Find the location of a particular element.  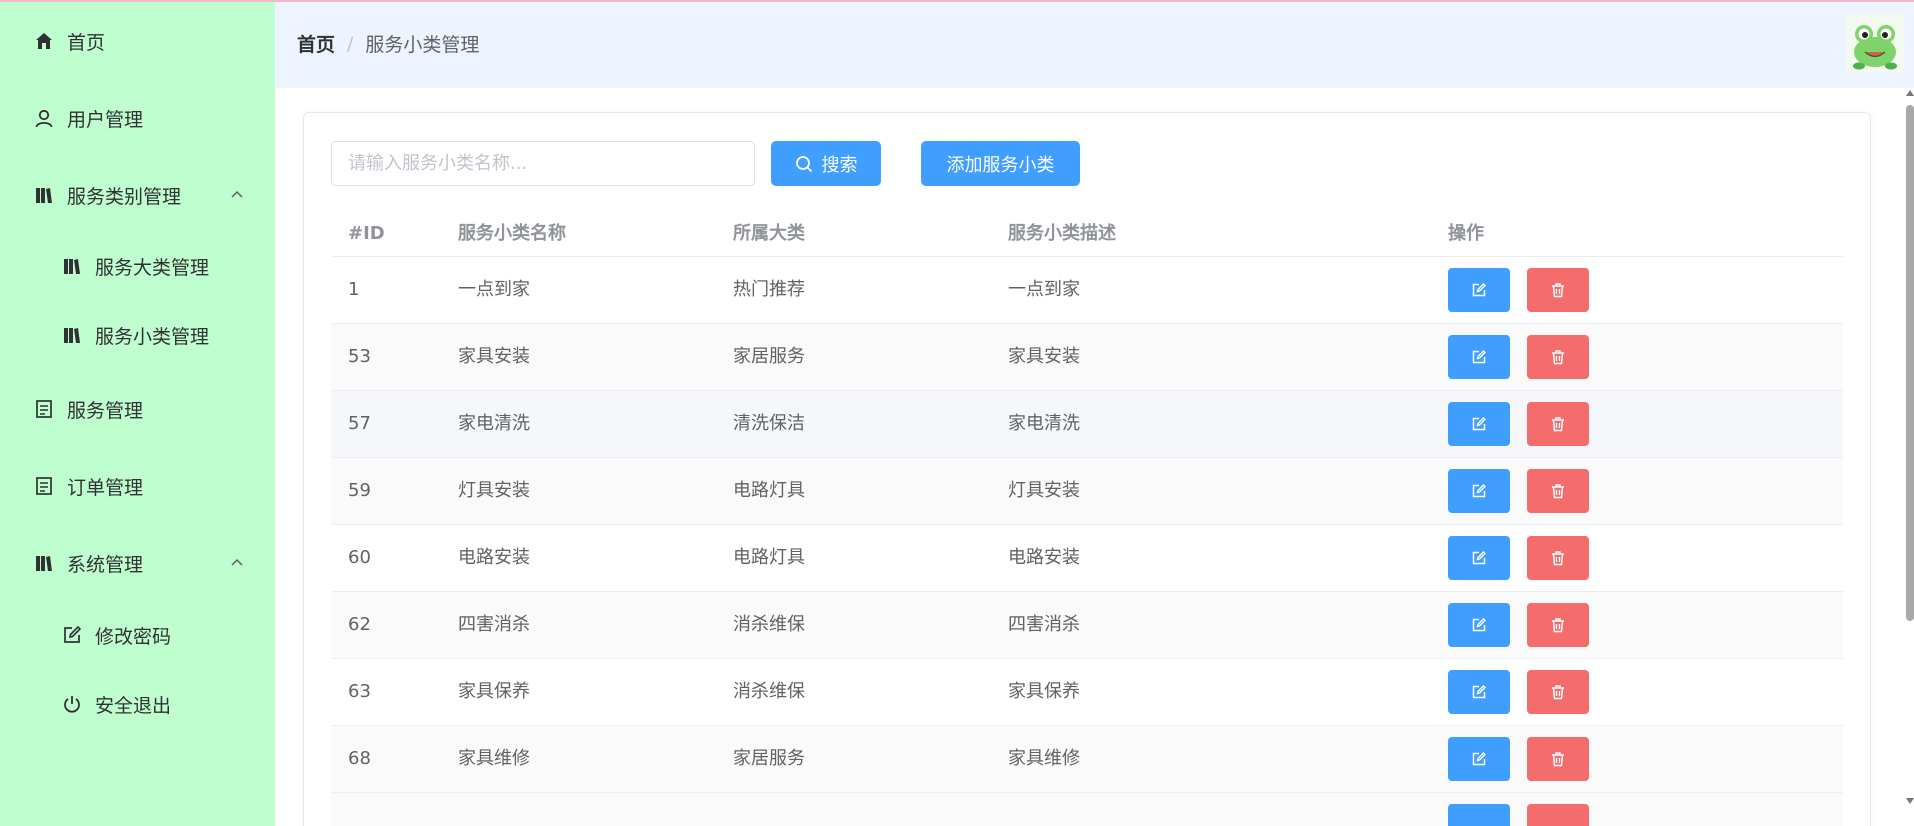

cell-id: 1 is located at coordinates (354, 289).